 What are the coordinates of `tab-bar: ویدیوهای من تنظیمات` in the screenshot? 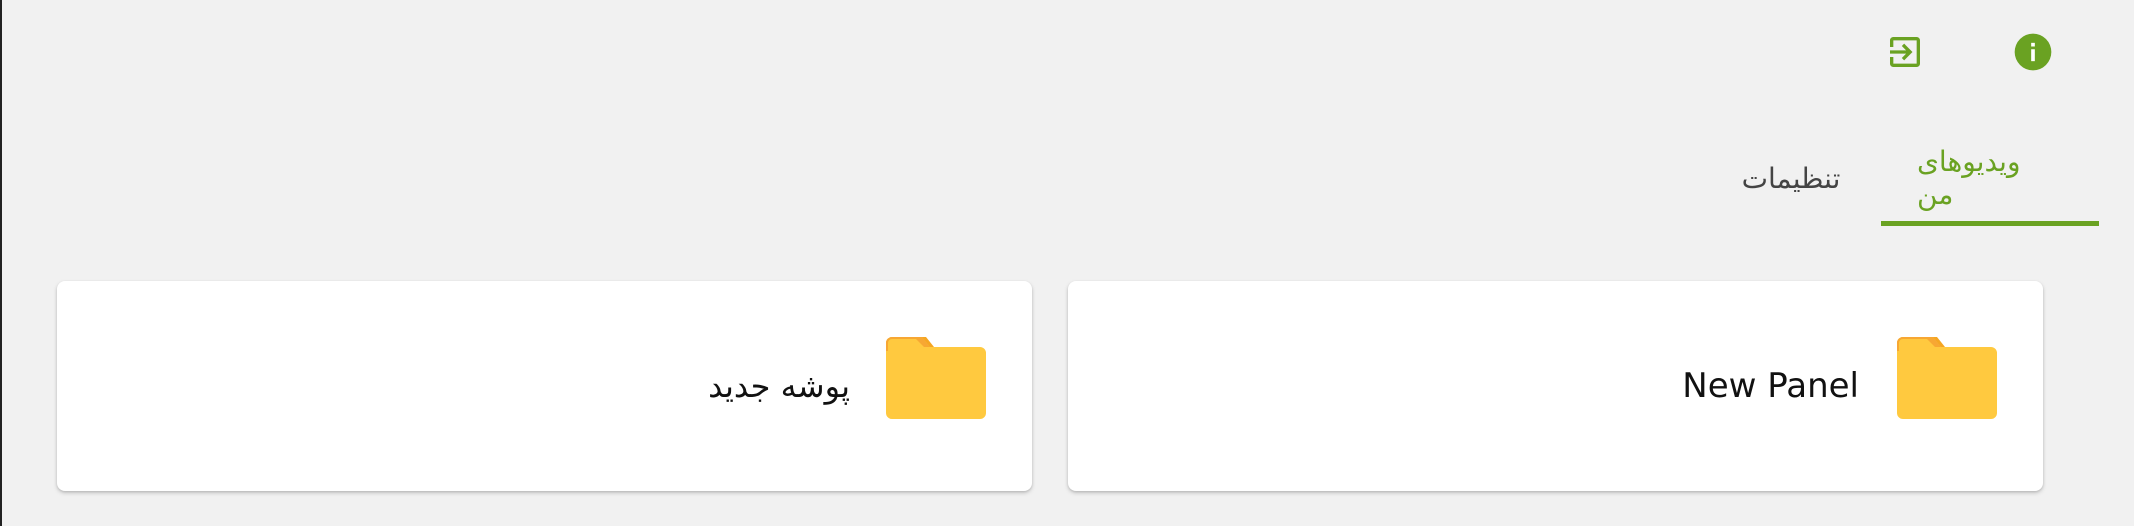 It's located at (1900, 178).